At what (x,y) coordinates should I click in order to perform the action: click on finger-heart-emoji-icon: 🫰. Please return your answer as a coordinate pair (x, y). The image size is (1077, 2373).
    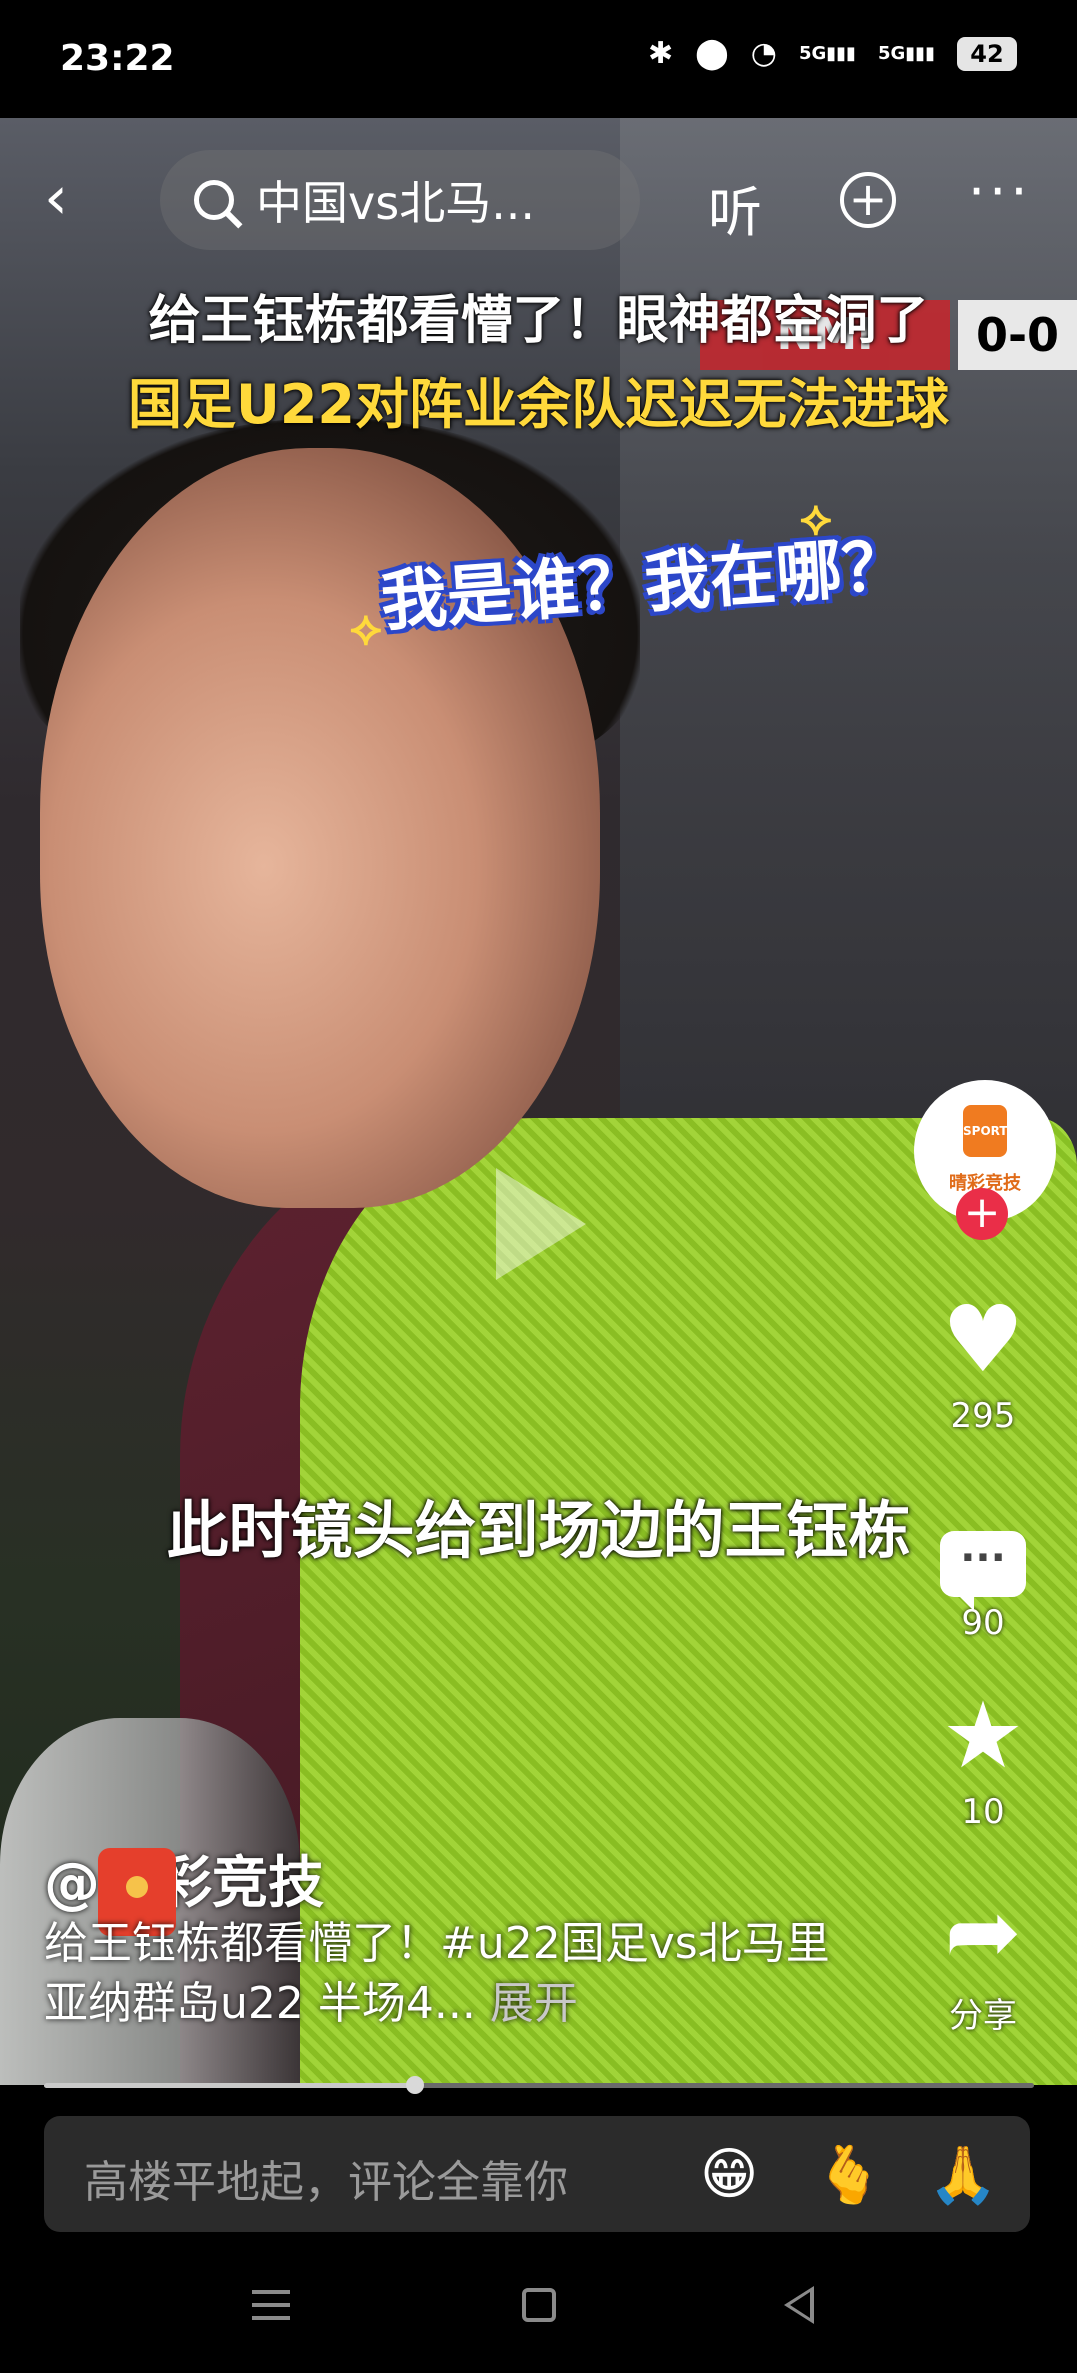
    Looking at the image, I should click on (849, 2175).